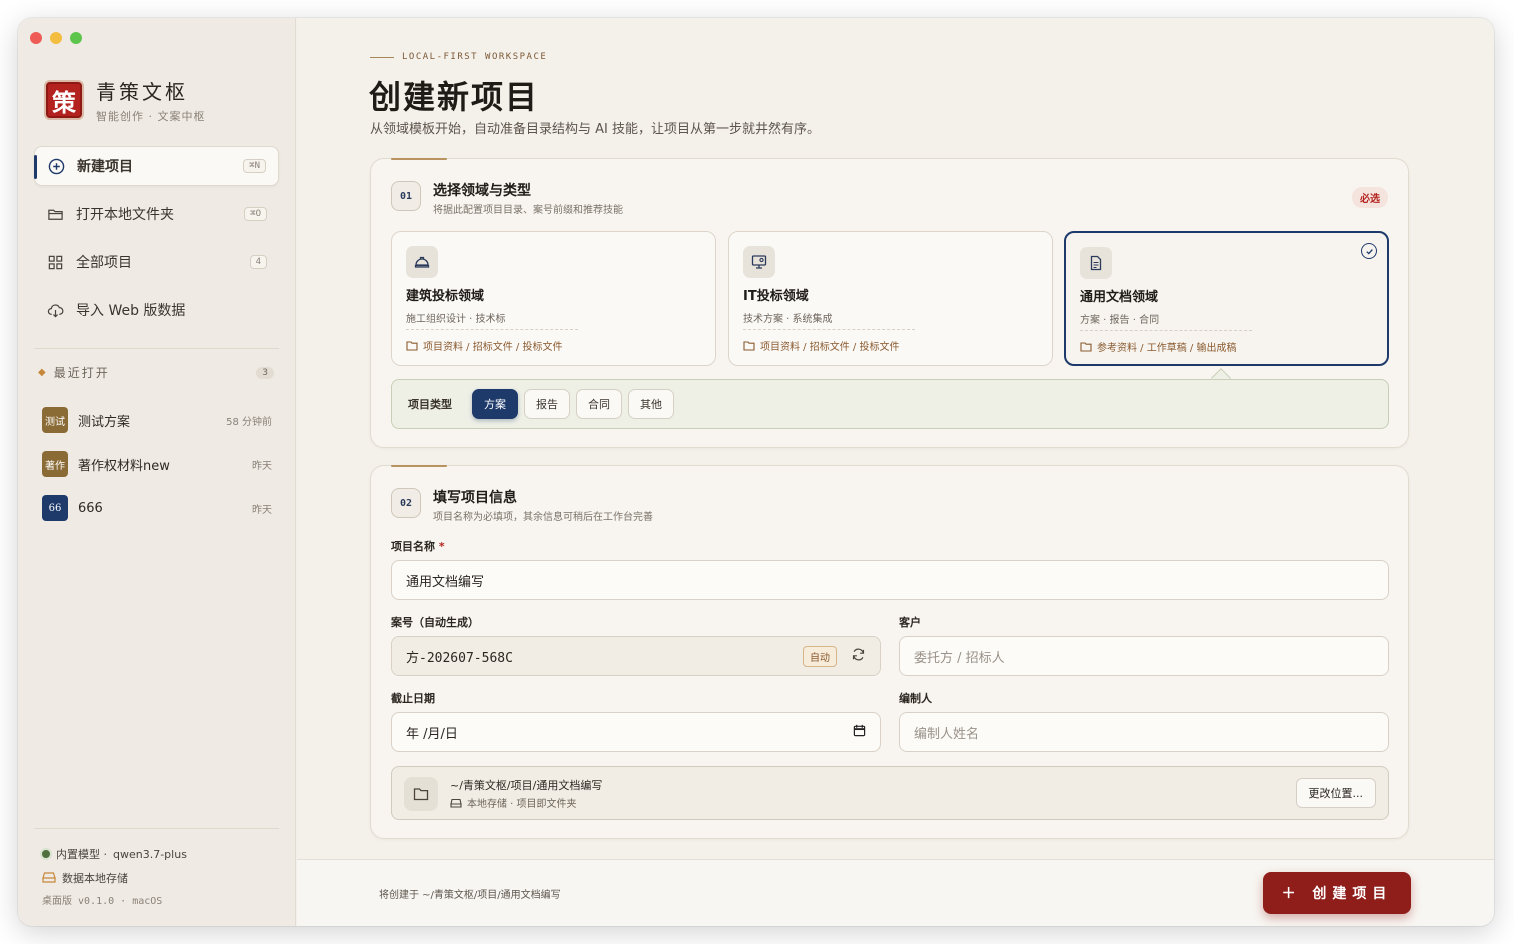 This screenshot has width=1514, height=944. I want to click on recent-count-badge: 3, so click(265, 372).